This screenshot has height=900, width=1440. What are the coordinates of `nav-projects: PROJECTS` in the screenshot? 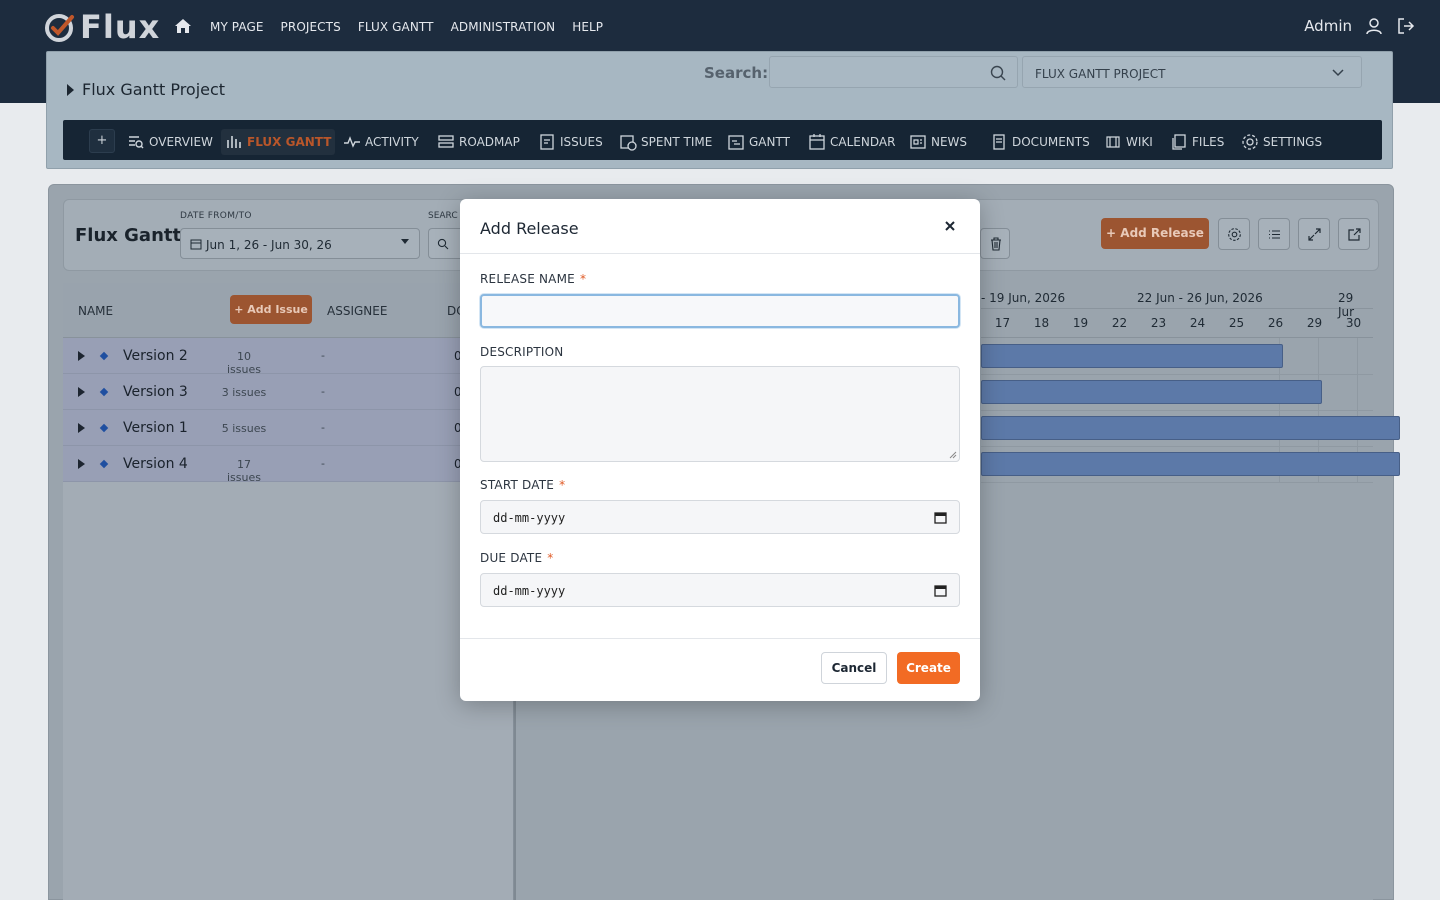 It's located at (311, 27).